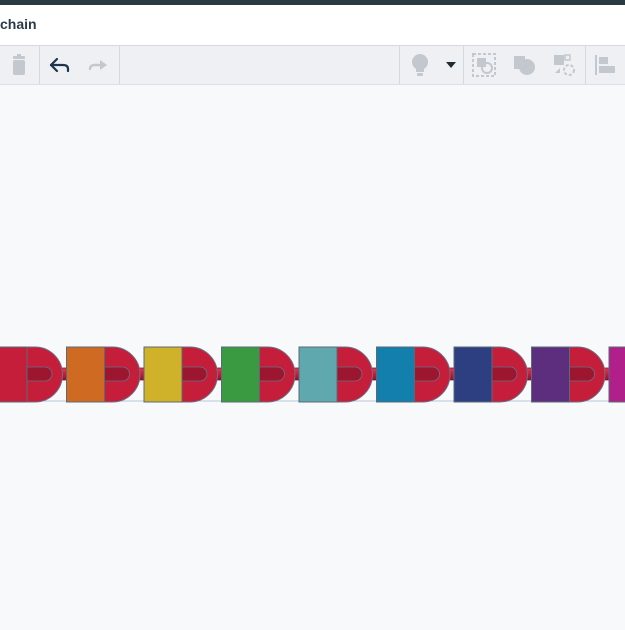 This screenshot has width=625, height=630. I want to click on solid-hole-button, so click(524, 65).